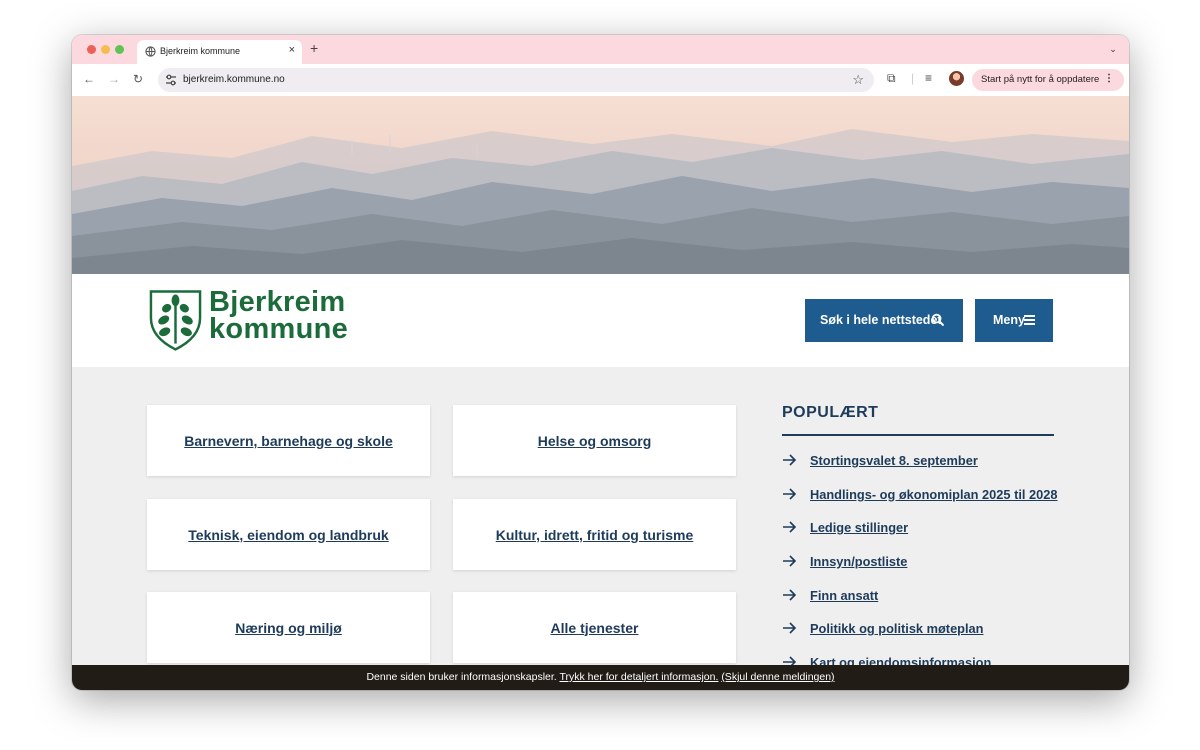 The height and width of the screenshot is (750, 1200). I want to click on service-card: Næring og miljø, so click(288, 627).